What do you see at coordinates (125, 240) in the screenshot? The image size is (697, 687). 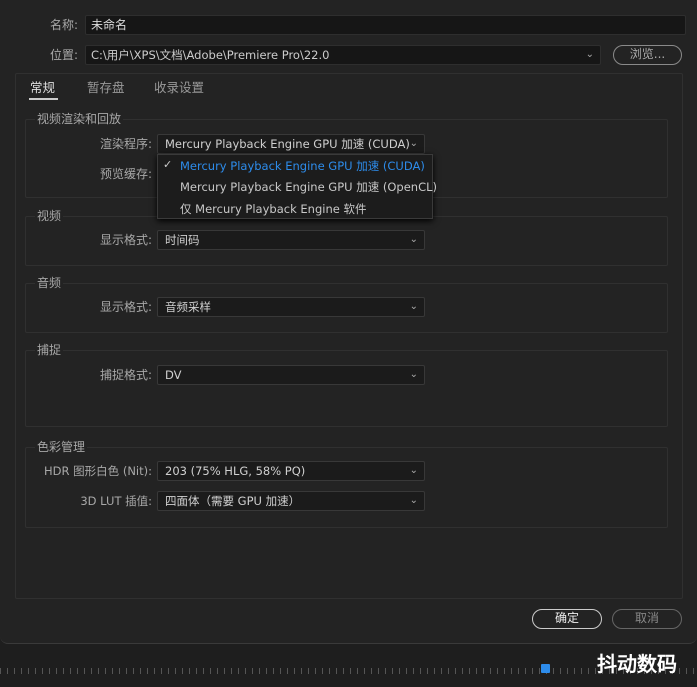 I see `video-format-label: 显示格式:` at bounding box center [125, 240].